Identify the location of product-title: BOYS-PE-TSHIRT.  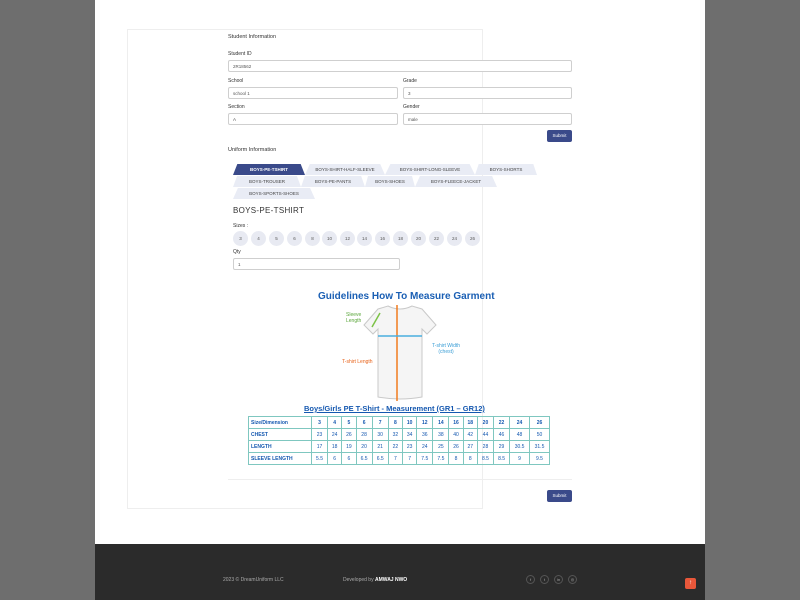
(269, 210).